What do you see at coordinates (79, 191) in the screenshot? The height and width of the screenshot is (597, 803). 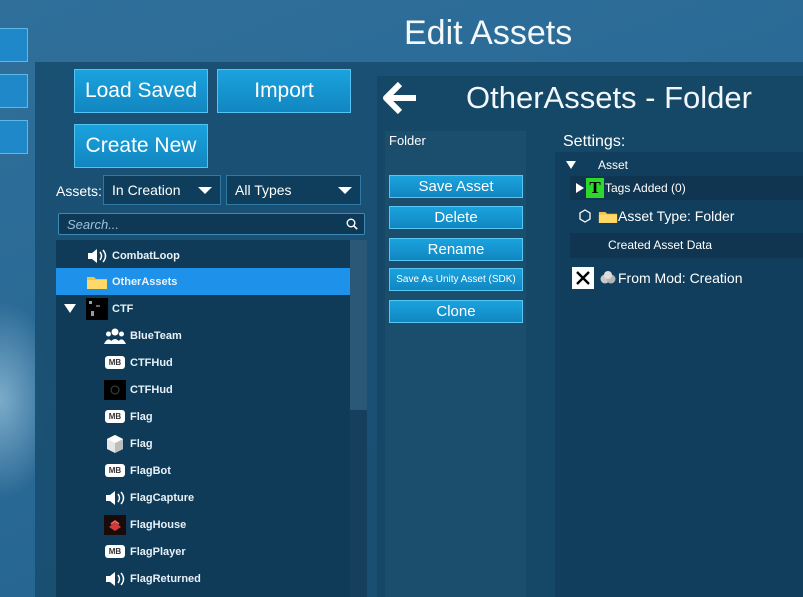 I see `assets-filter-label: Assets:` at bounding box center [79, 191].